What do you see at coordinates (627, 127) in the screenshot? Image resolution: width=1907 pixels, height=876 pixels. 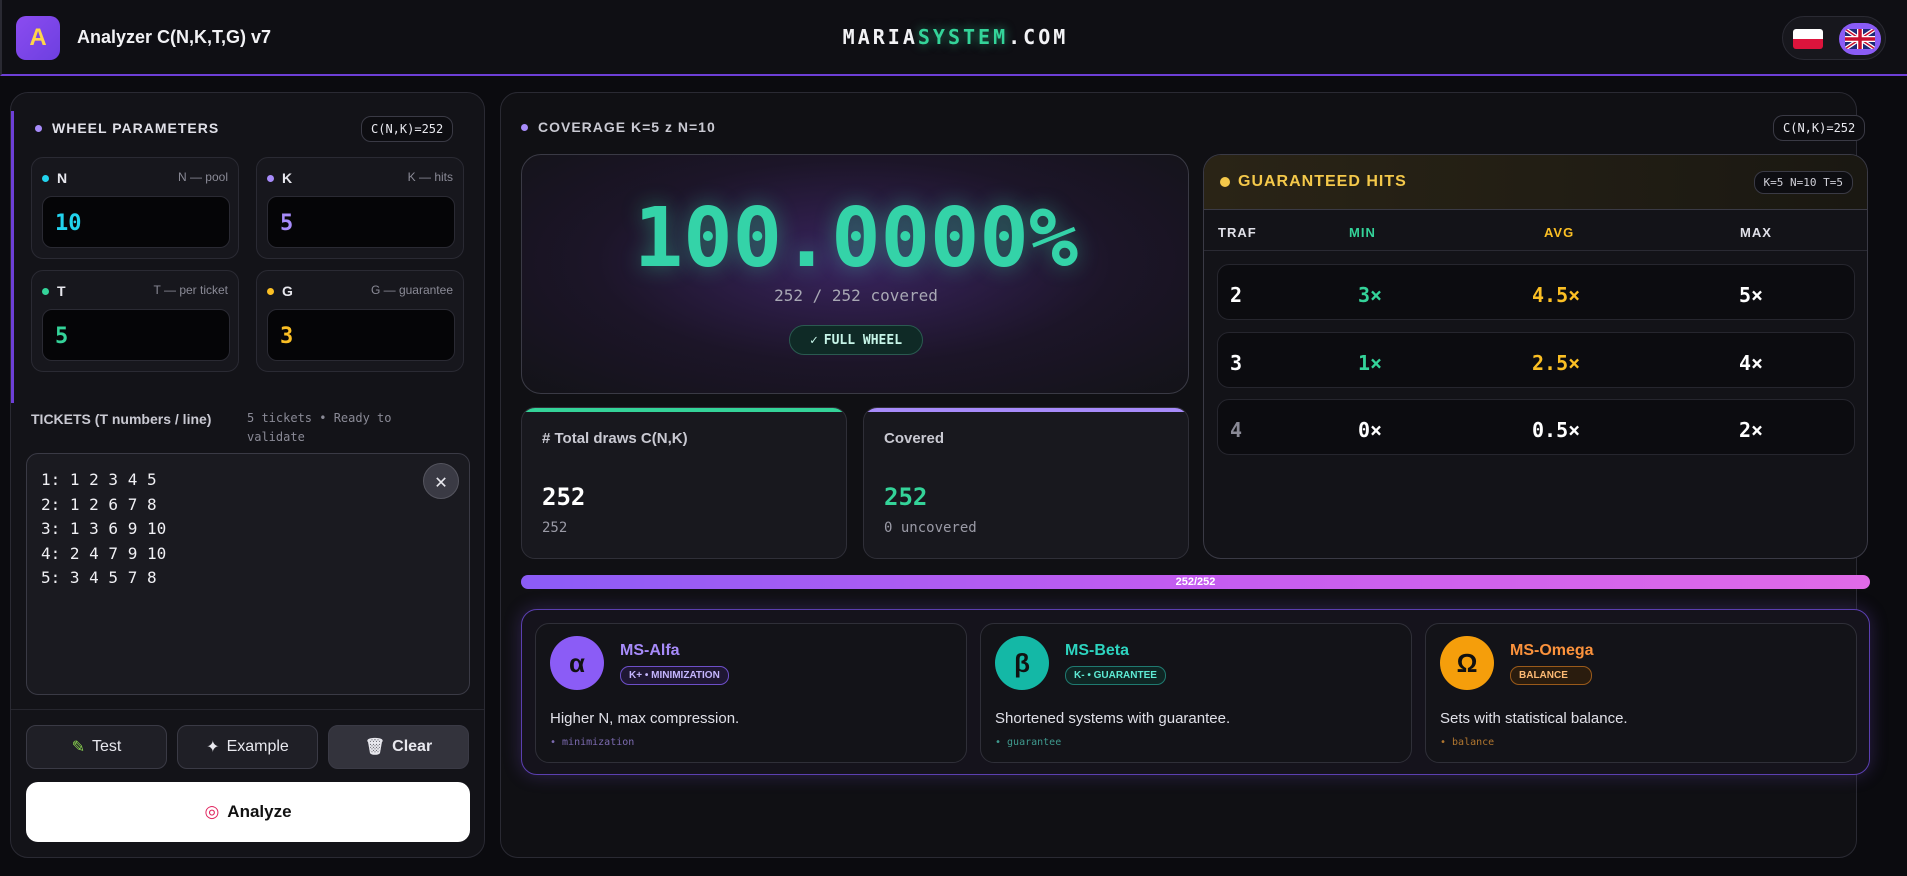 I see `coverage-title: COVERAGE K=5 z N=10` at bounding box center [627, 127].